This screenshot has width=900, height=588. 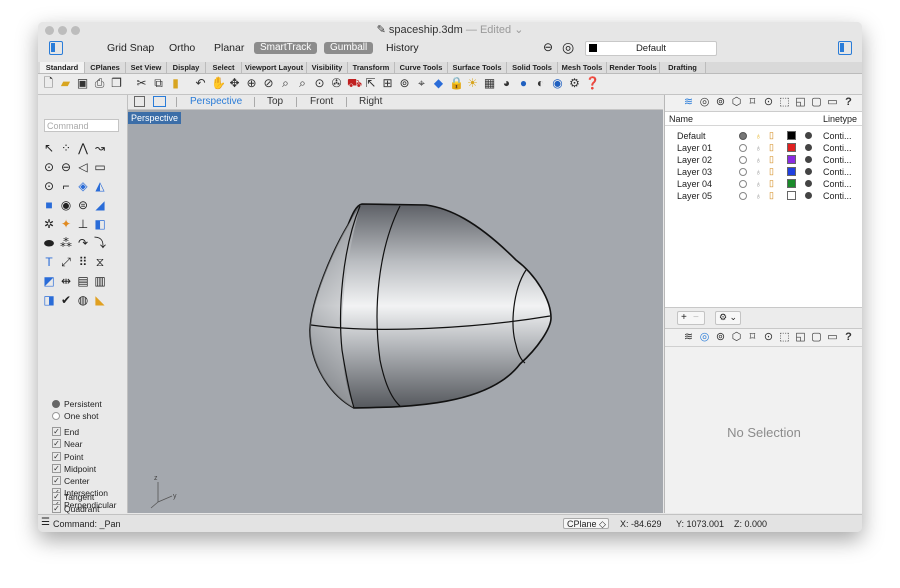 I want to click on environment-icon: ⊙, so click(x=768, y=102).